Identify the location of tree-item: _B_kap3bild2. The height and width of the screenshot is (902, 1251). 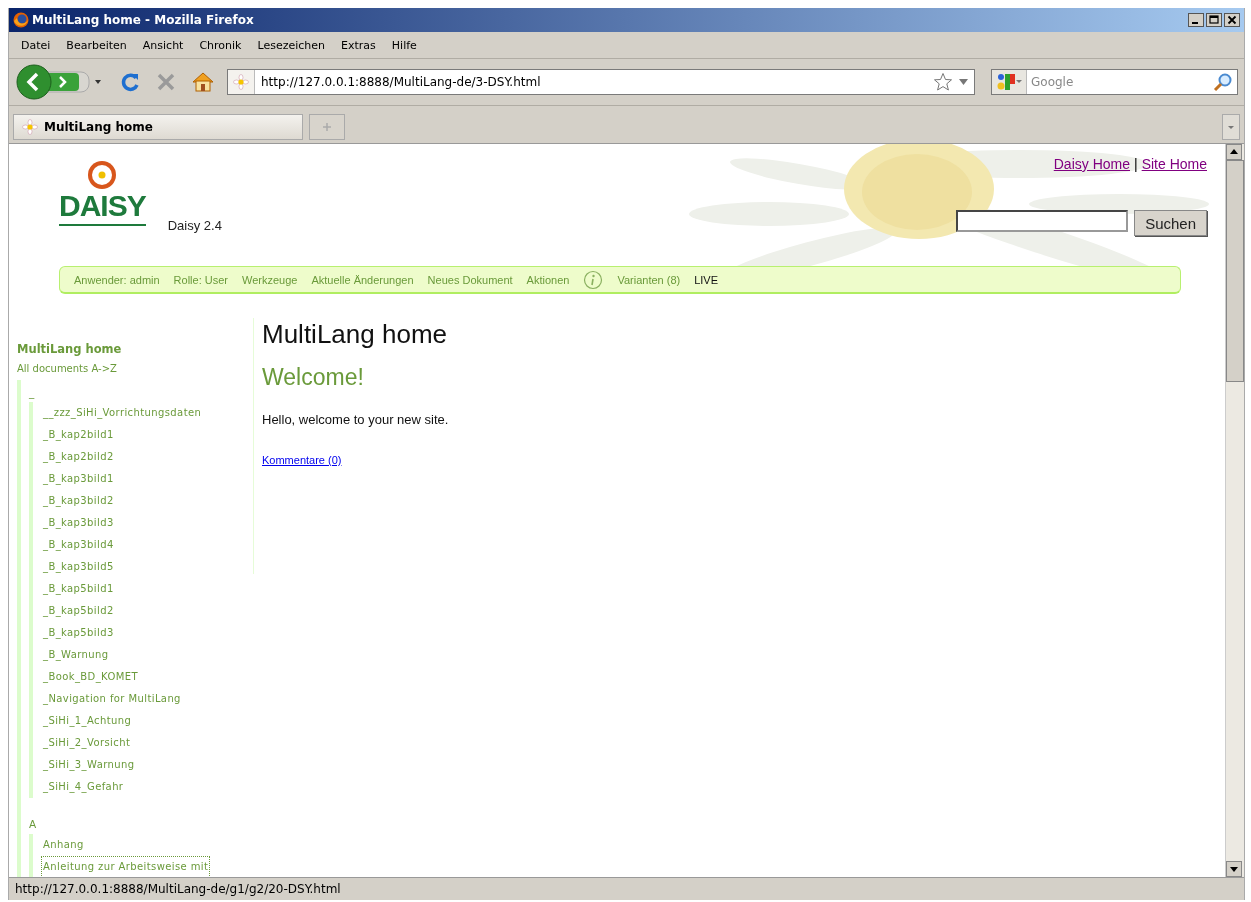
(78, 501).